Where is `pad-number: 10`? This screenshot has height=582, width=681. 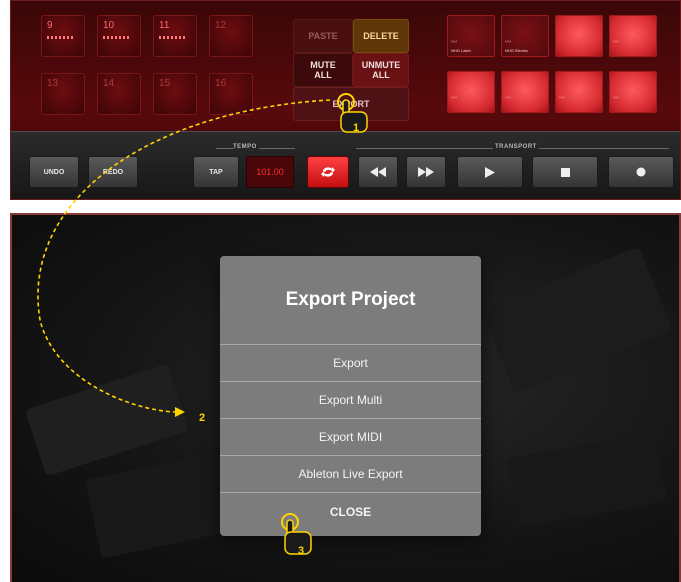
pad-number: 10 is located at coordinates (109, 25).